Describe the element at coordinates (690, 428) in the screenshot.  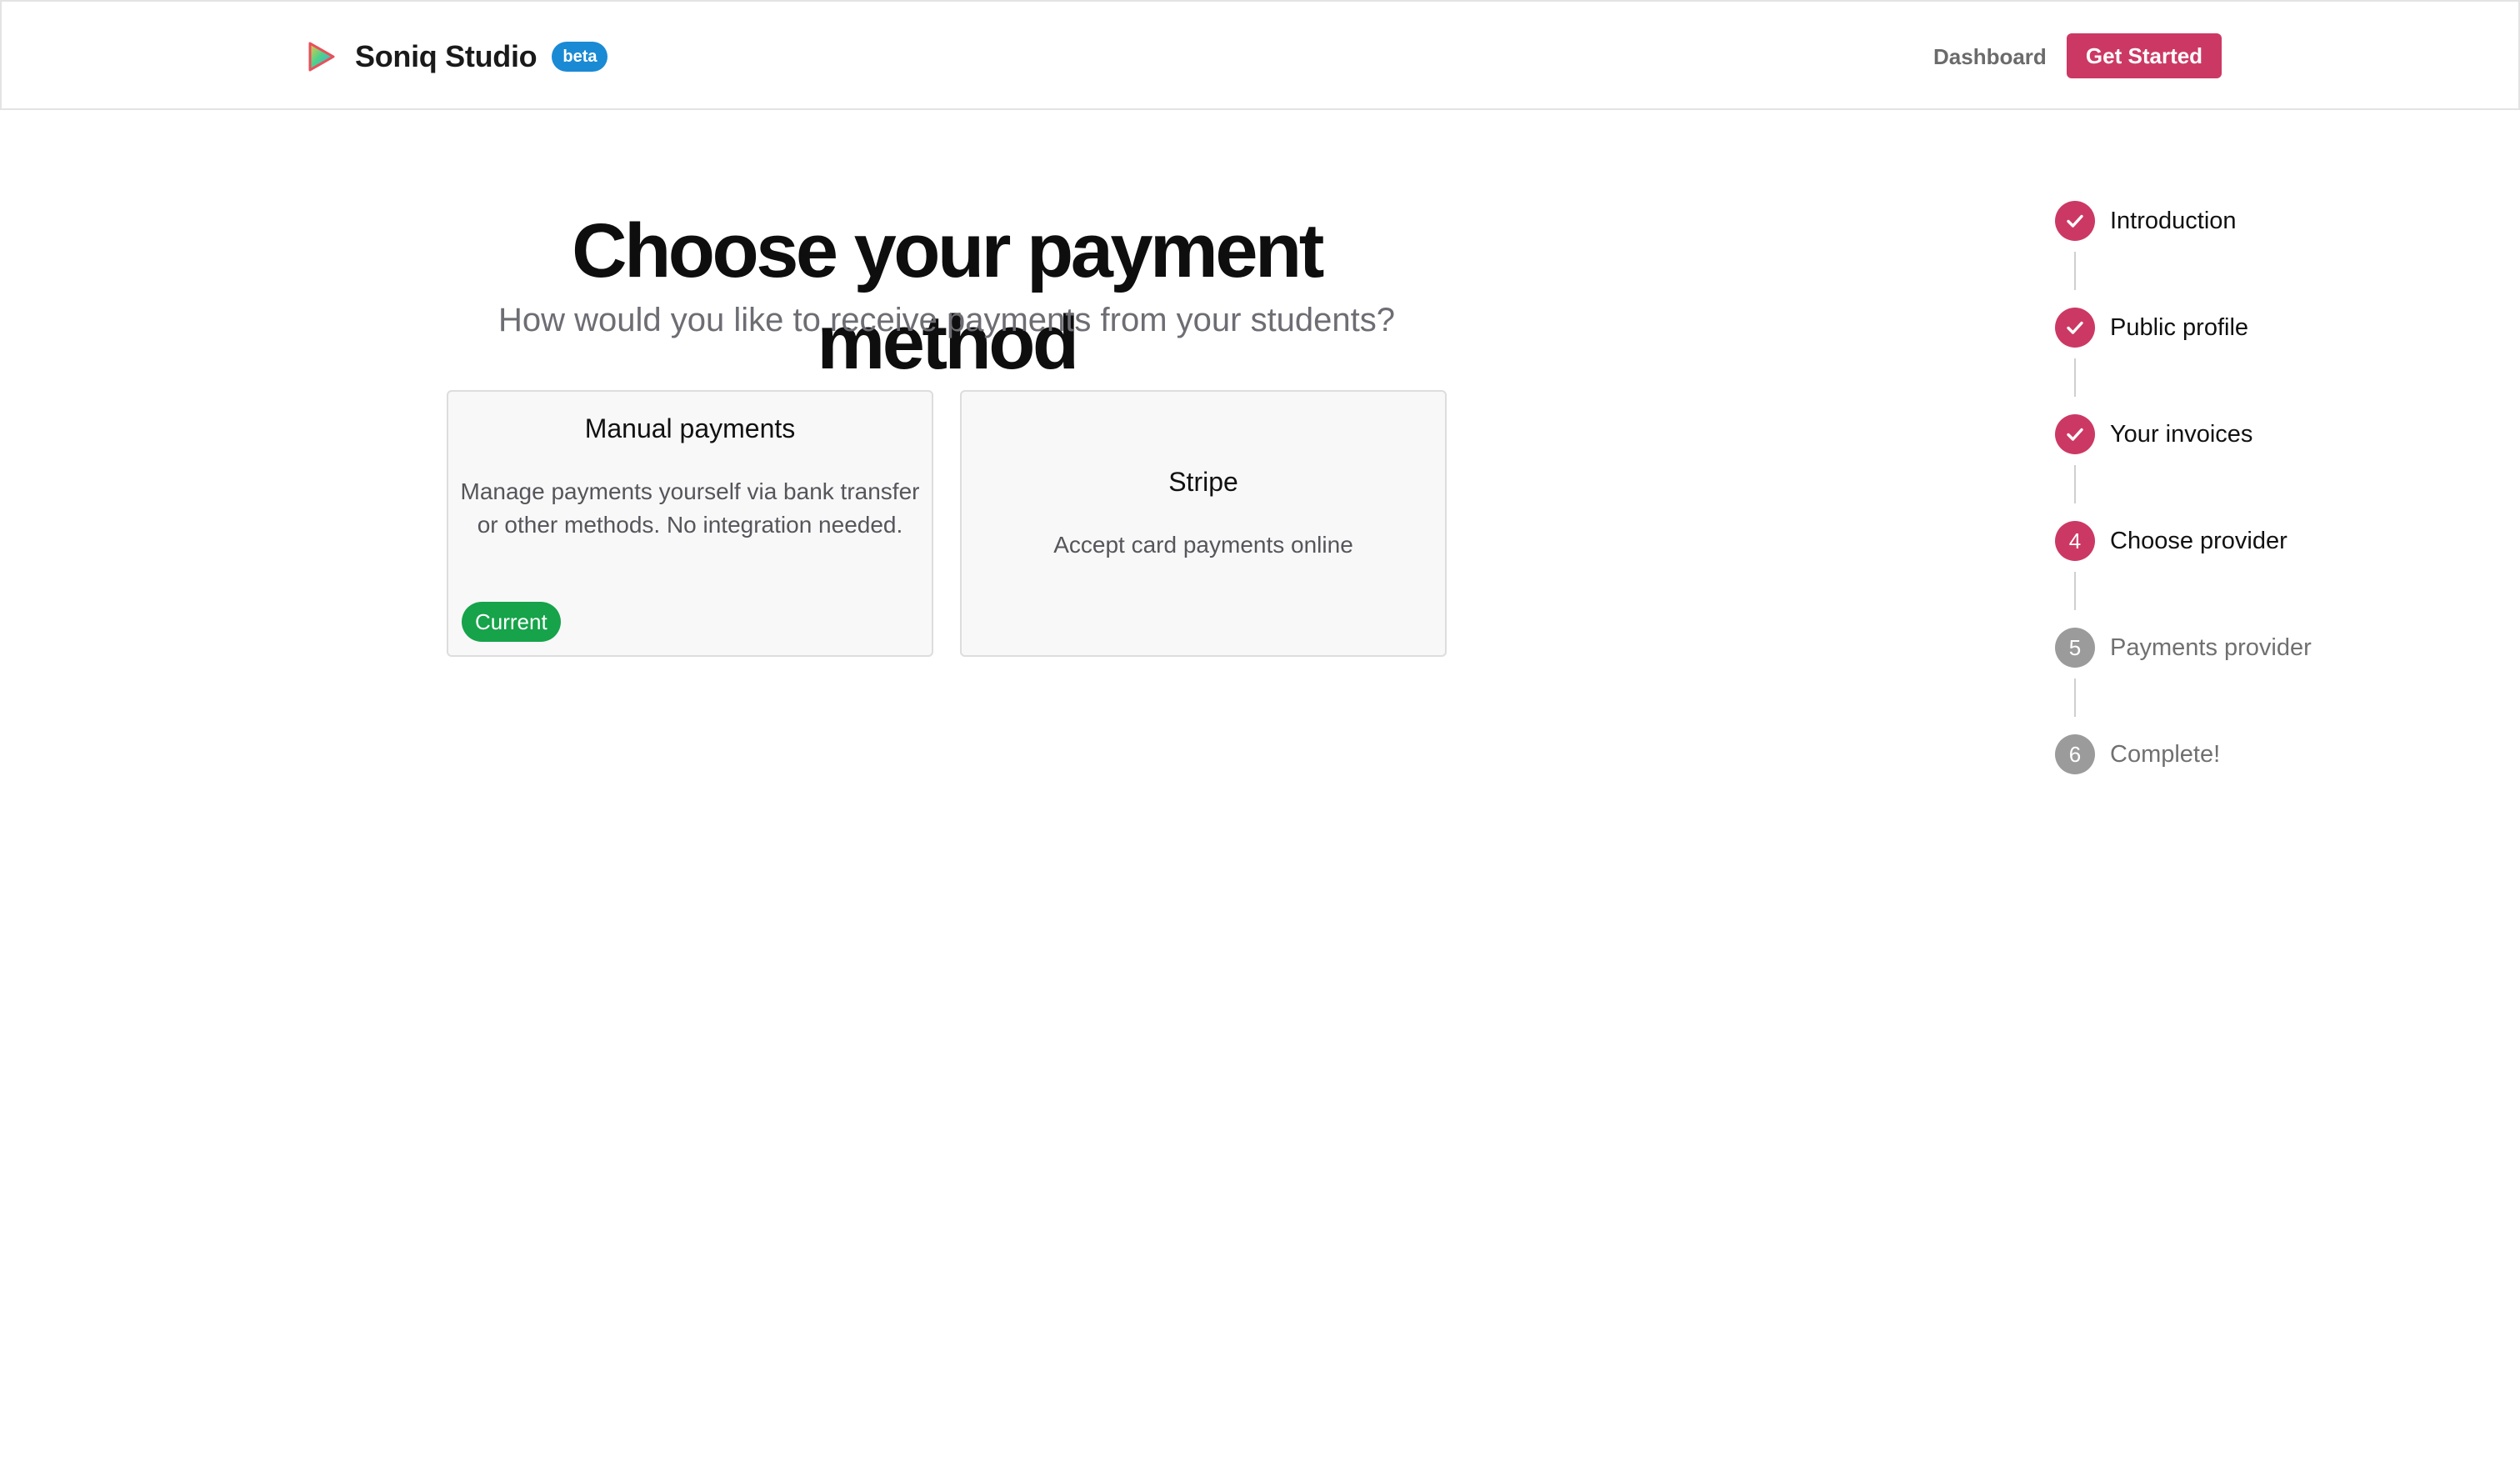
I see `option-title: Manual payments` at that location.